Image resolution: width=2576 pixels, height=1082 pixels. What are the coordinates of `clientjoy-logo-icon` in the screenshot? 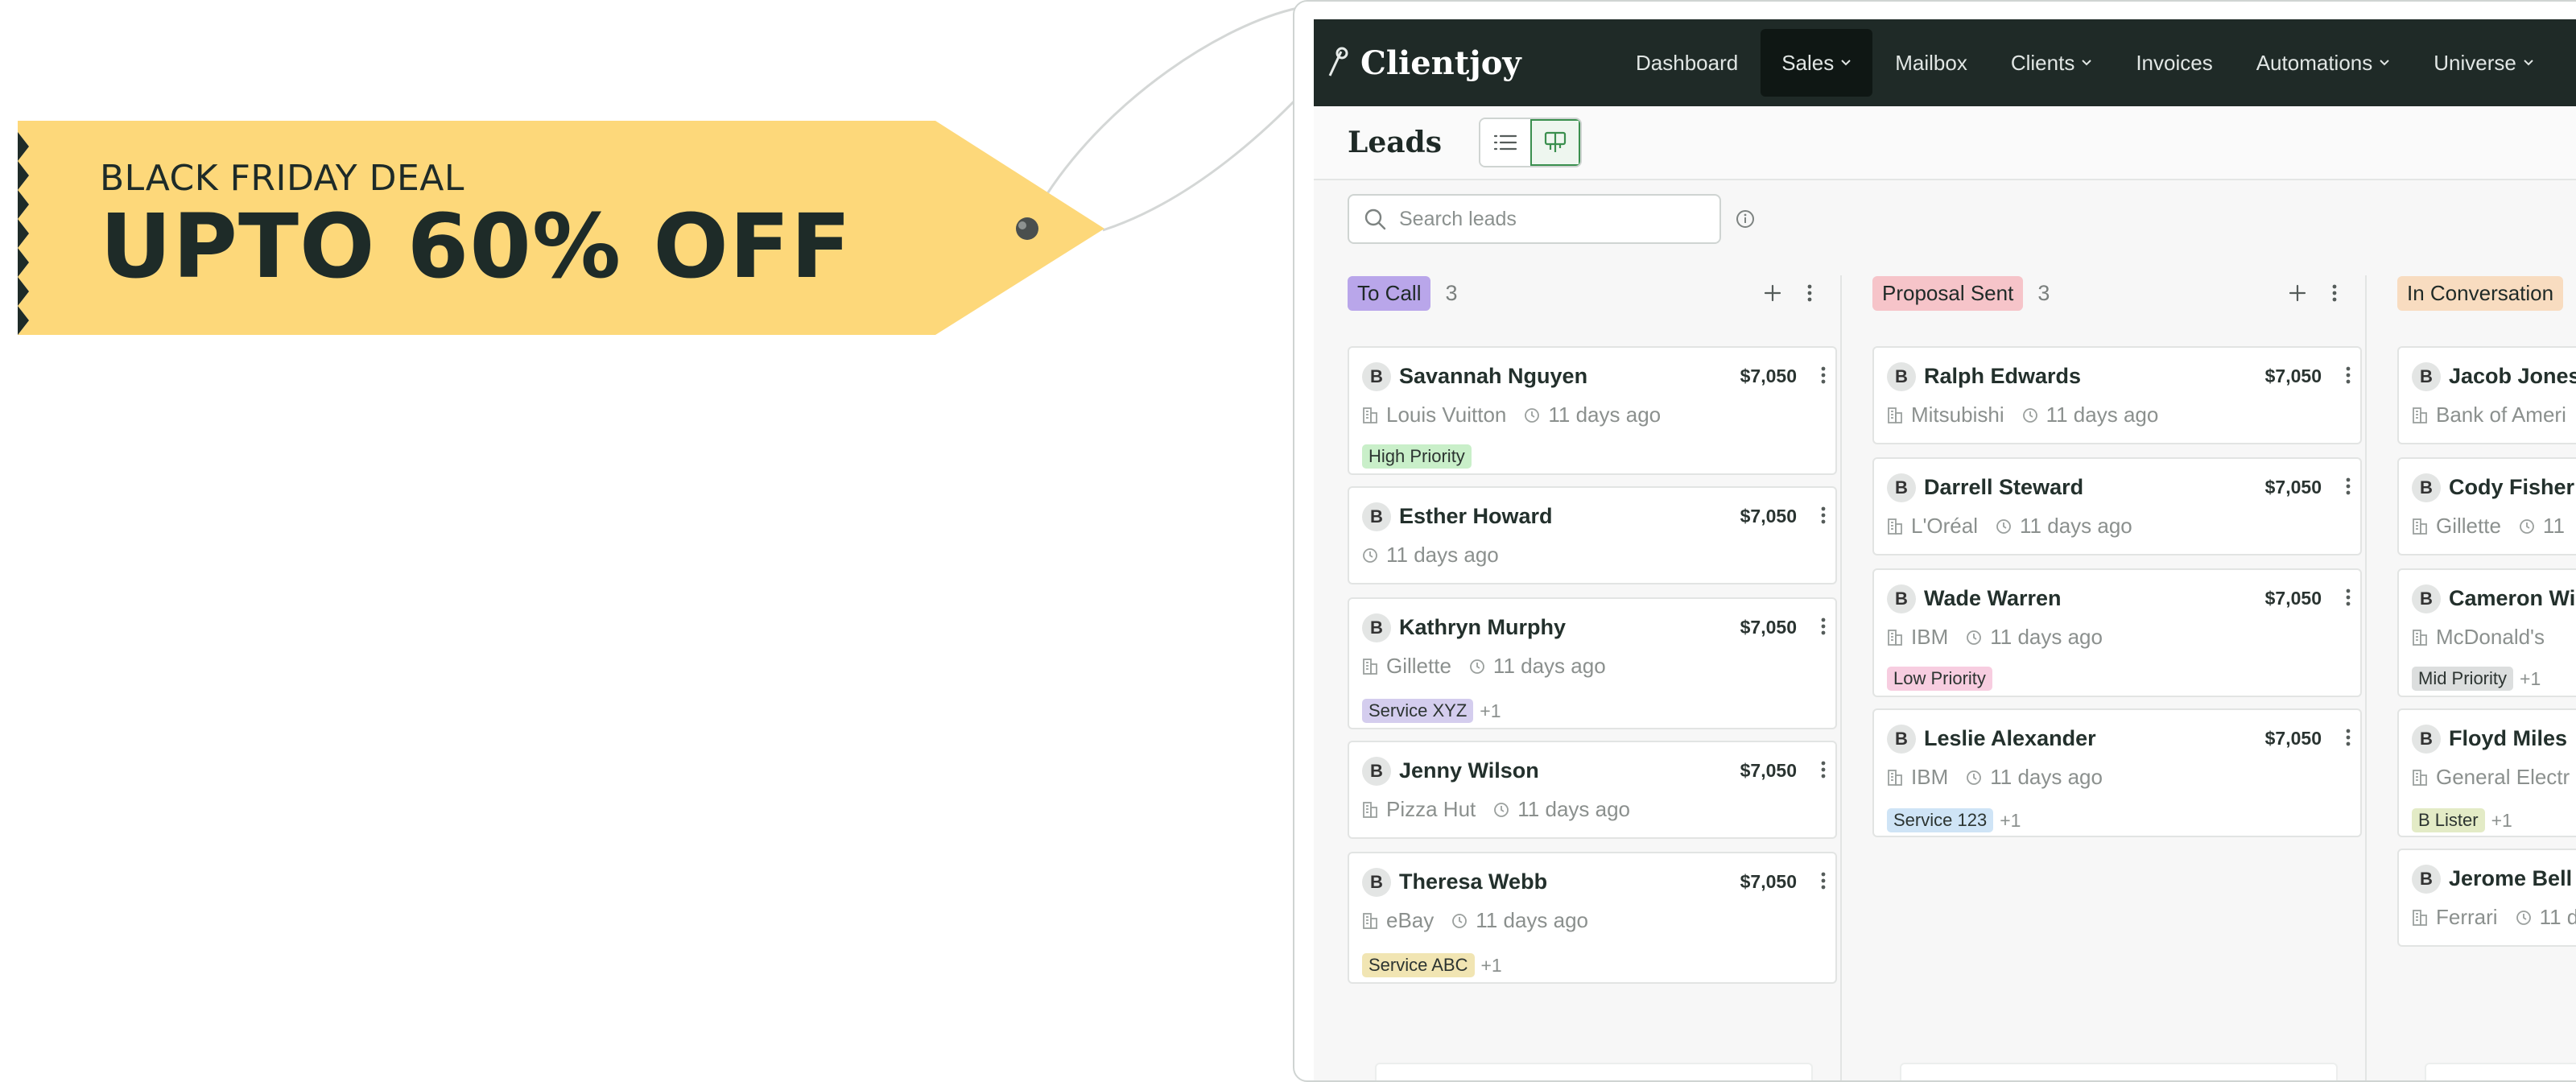 It's located at (1338, 62).